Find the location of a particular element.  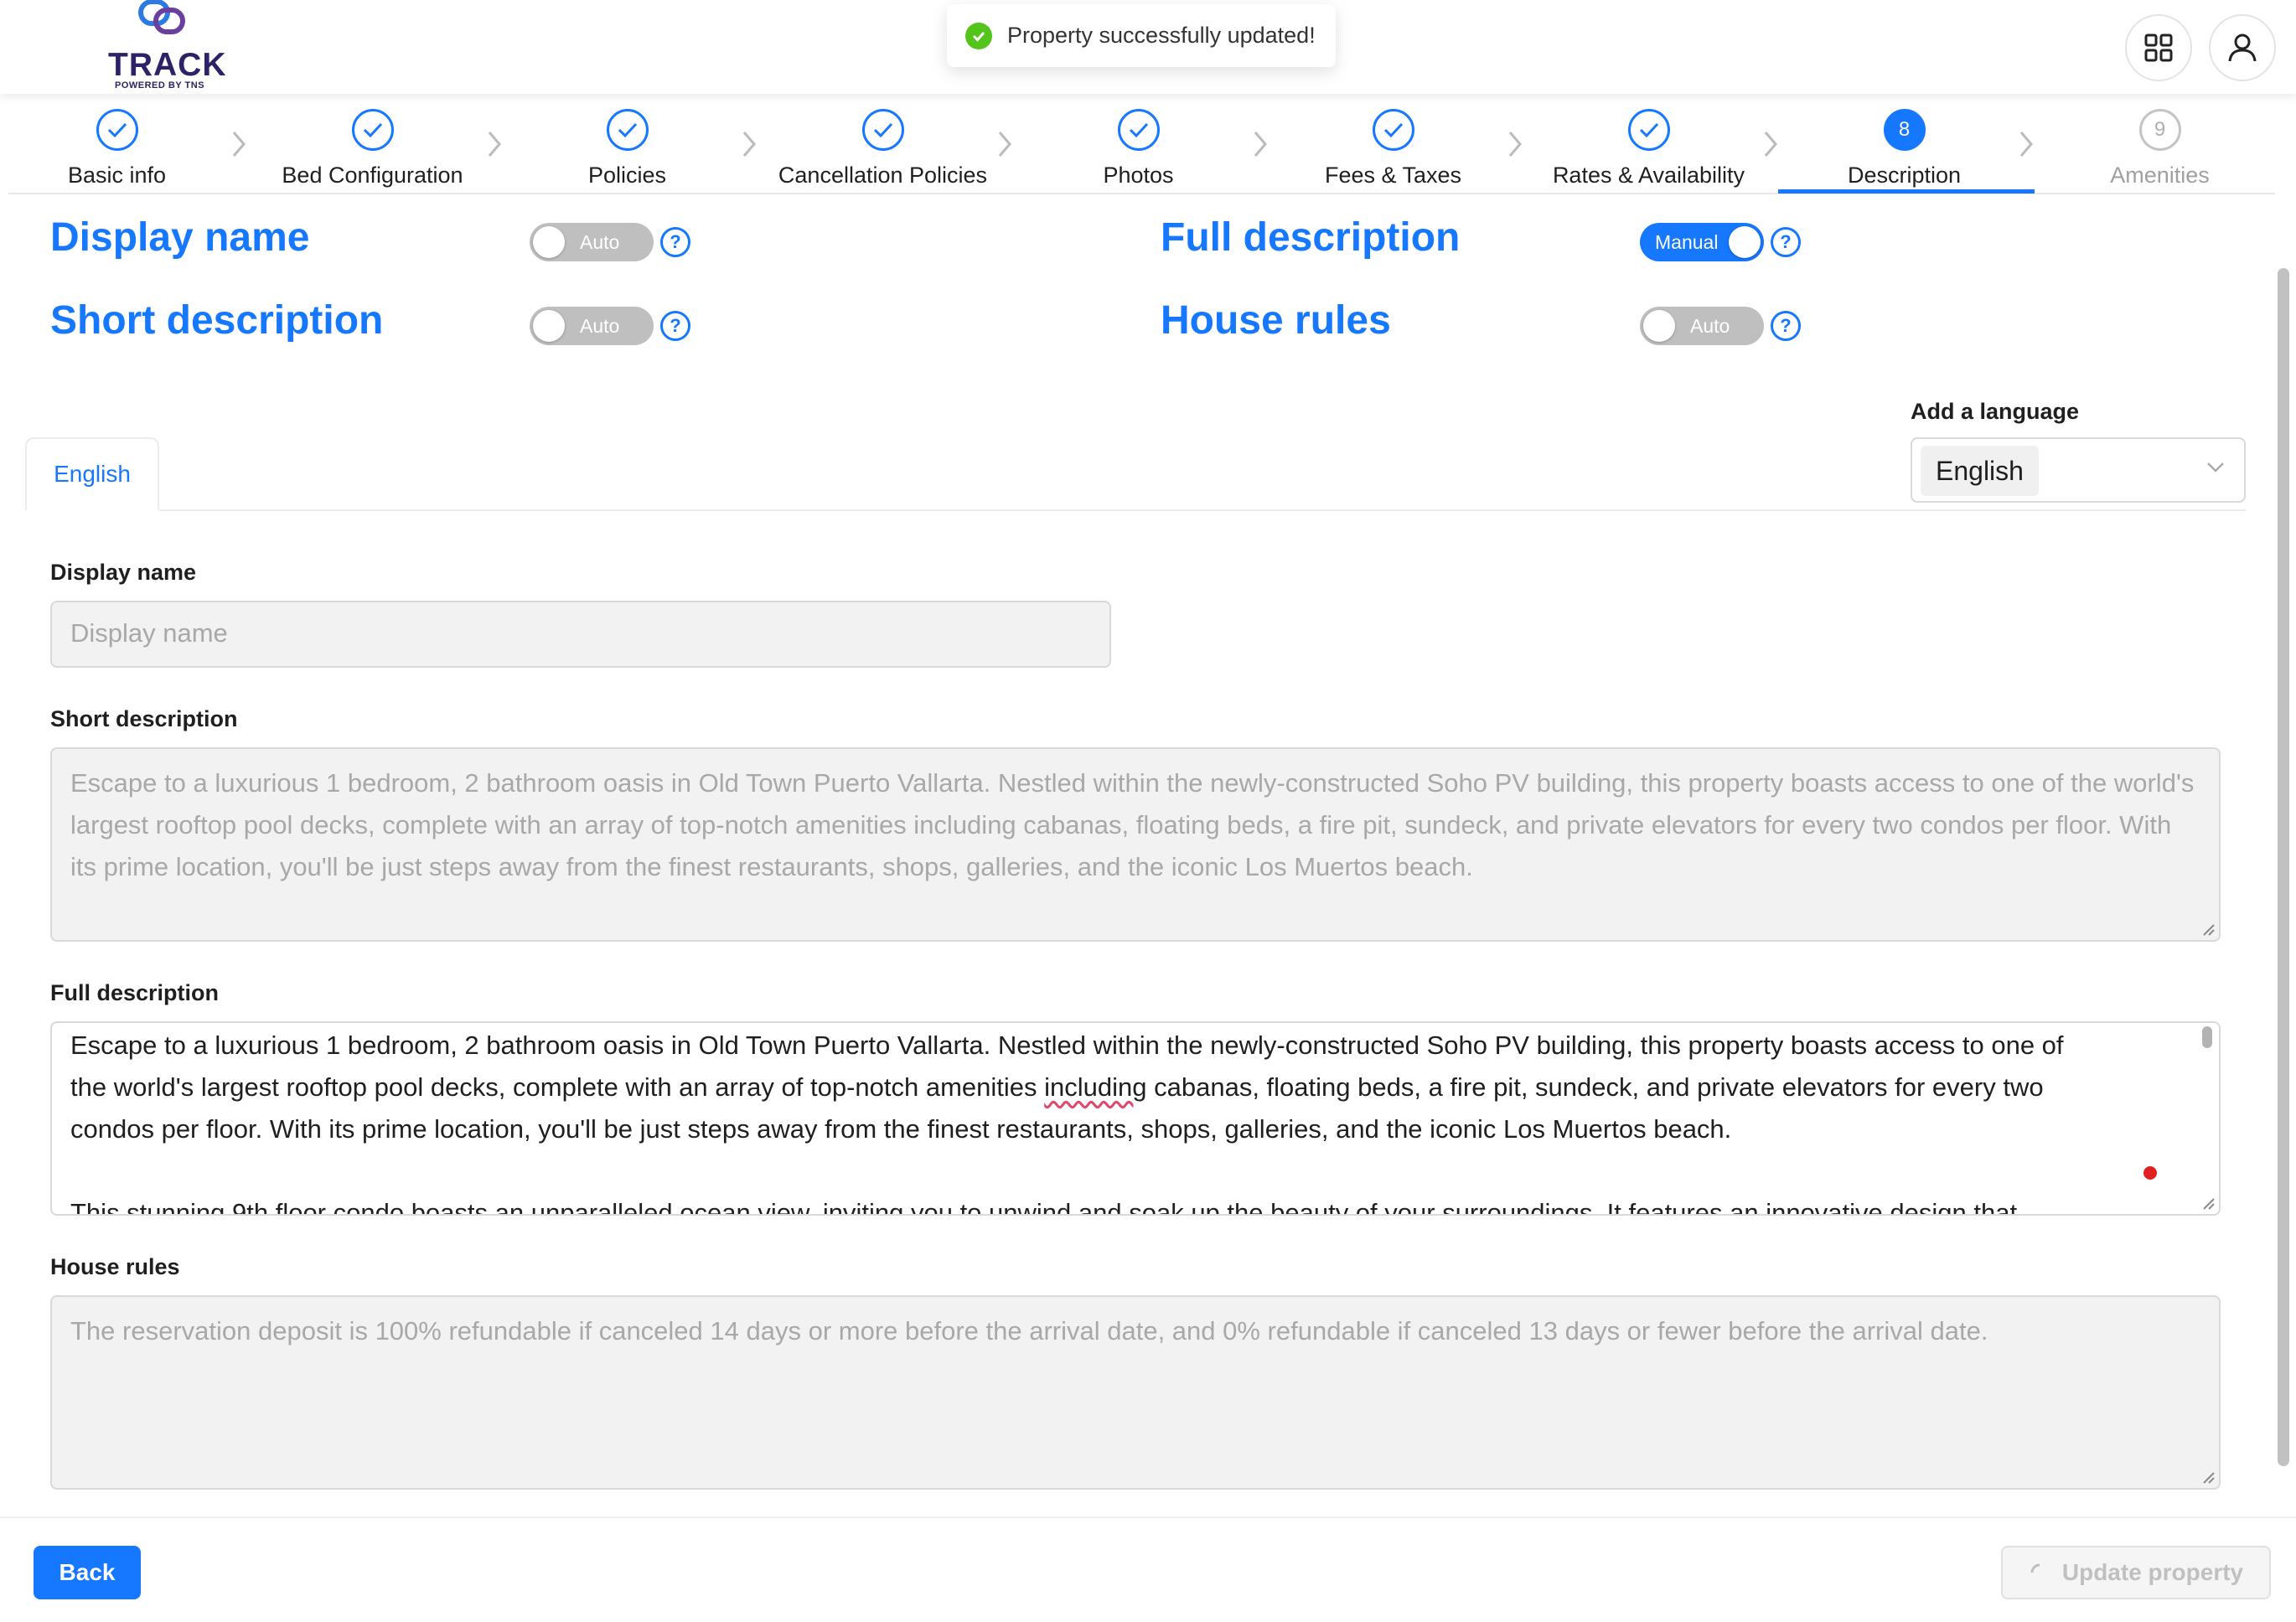

short-description-label: Short description is located at coordinates (144, 718).